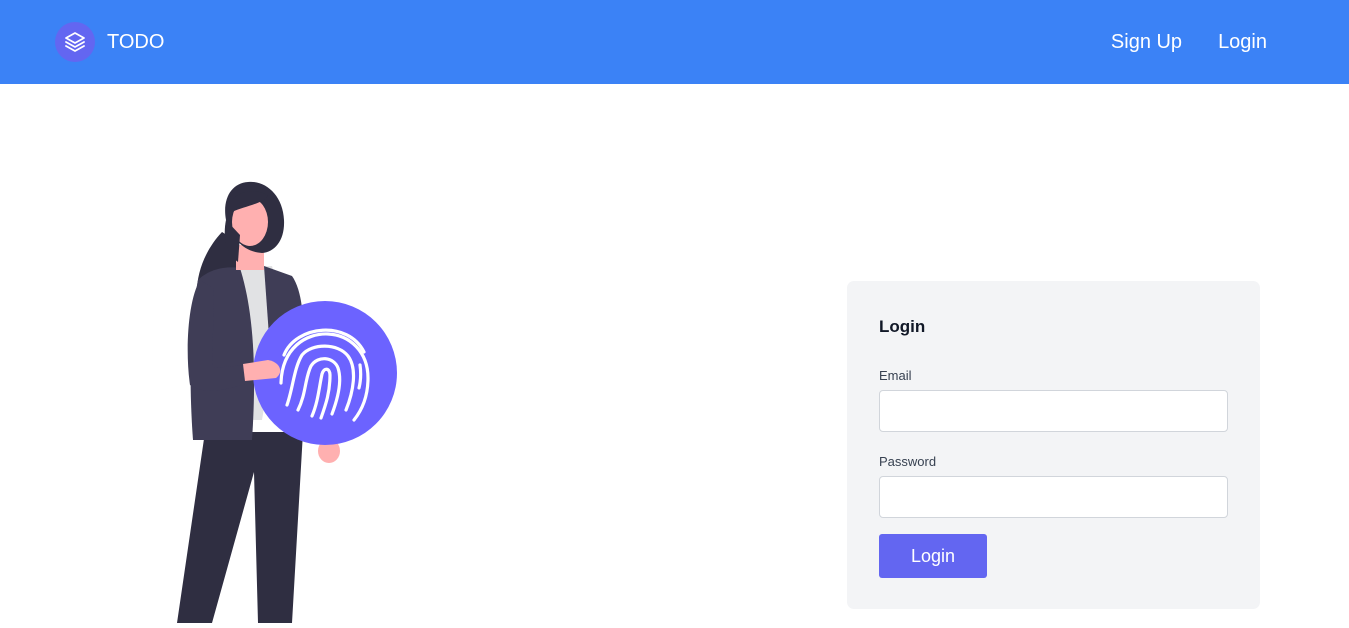 This screenshot has width=1349, height=628. What do you see at coordinates (1189, 42) in the screenshot?
I see `nav-links: Sign Up Login` at bounding box center [1189, 42].